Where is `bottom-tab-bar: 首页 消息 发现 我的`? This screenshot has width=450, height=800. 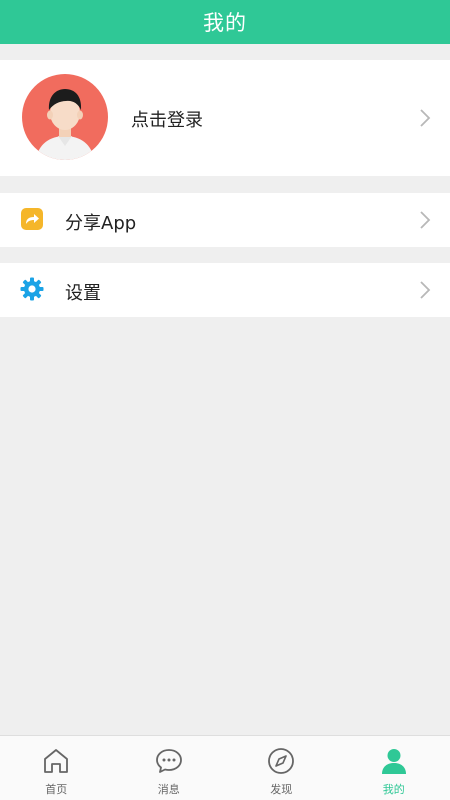
bottom-tab-bar: 首页 消息 发现 我的 is located at coordinates (225, 767).